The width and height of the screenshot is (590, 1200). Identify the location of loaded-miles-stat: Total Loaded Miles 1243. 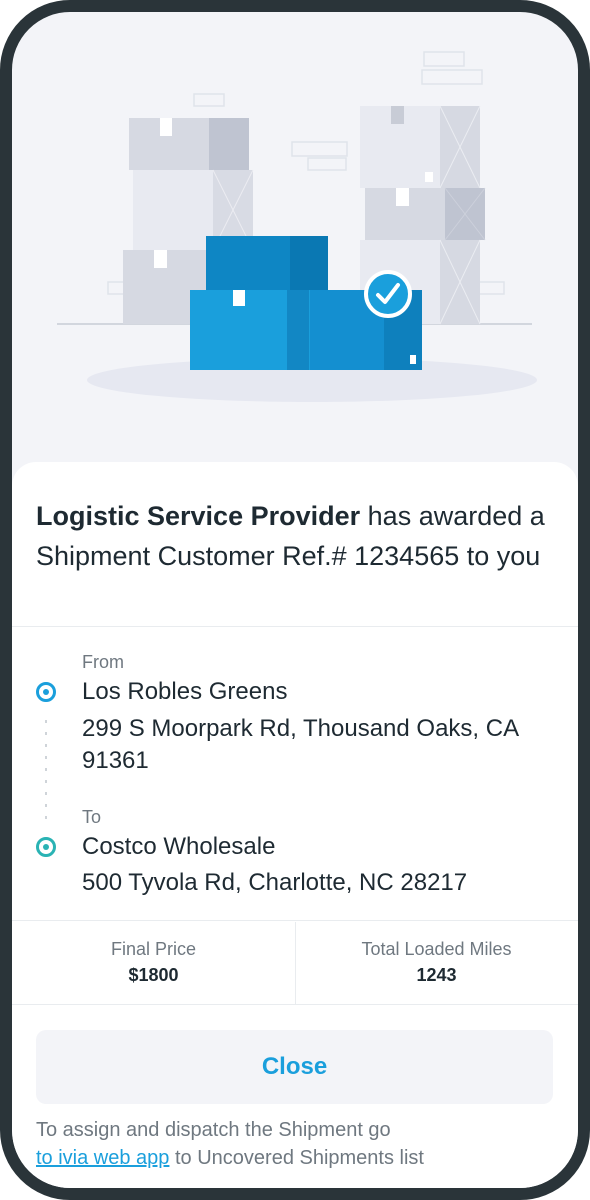
(436, 963).